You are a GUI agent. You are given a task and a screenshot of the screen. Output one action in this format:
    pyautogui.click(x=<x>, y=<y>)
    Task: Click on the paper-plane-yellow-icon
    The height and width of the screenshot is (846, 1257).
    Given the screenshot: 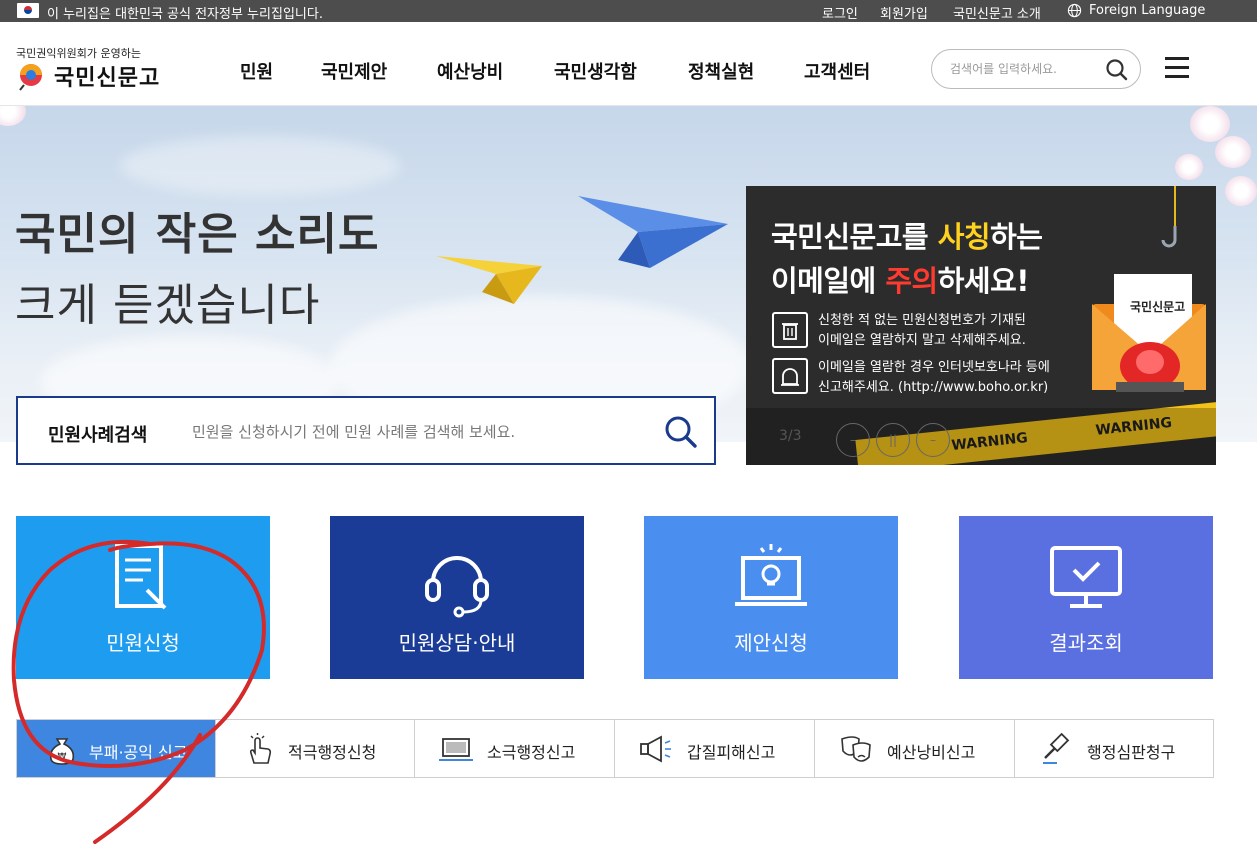 What is the action you would take?
    pyautogui.click(x=489, y=280)
    